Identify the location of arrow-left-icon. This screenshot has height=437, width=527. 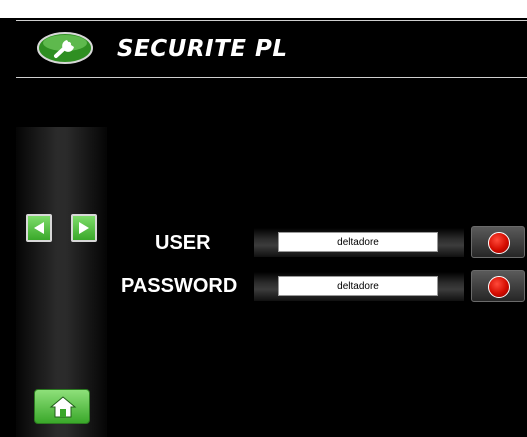
(39, 228).